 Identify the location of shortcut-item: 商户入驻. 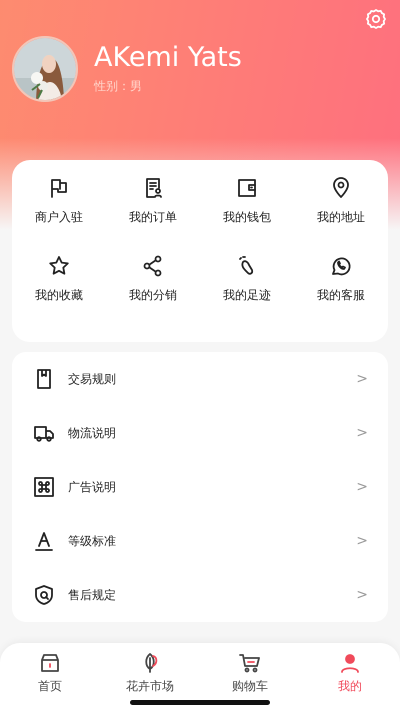
(59, 215).